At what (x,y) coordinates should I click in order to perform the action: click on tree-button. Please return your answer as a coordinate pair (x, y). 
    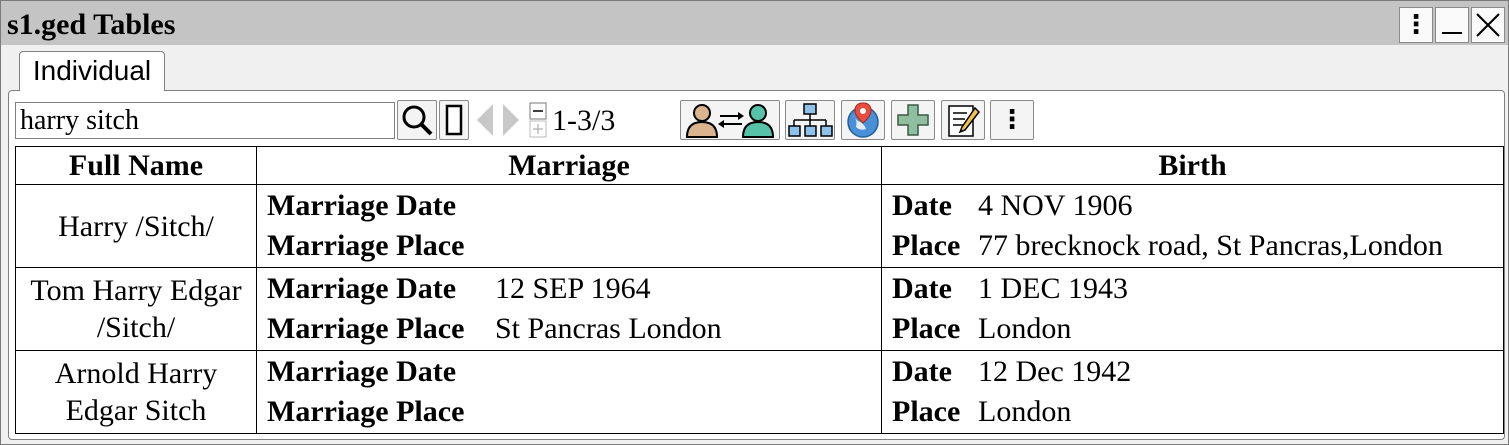
    Looking at the image, I should click on (810, 120).